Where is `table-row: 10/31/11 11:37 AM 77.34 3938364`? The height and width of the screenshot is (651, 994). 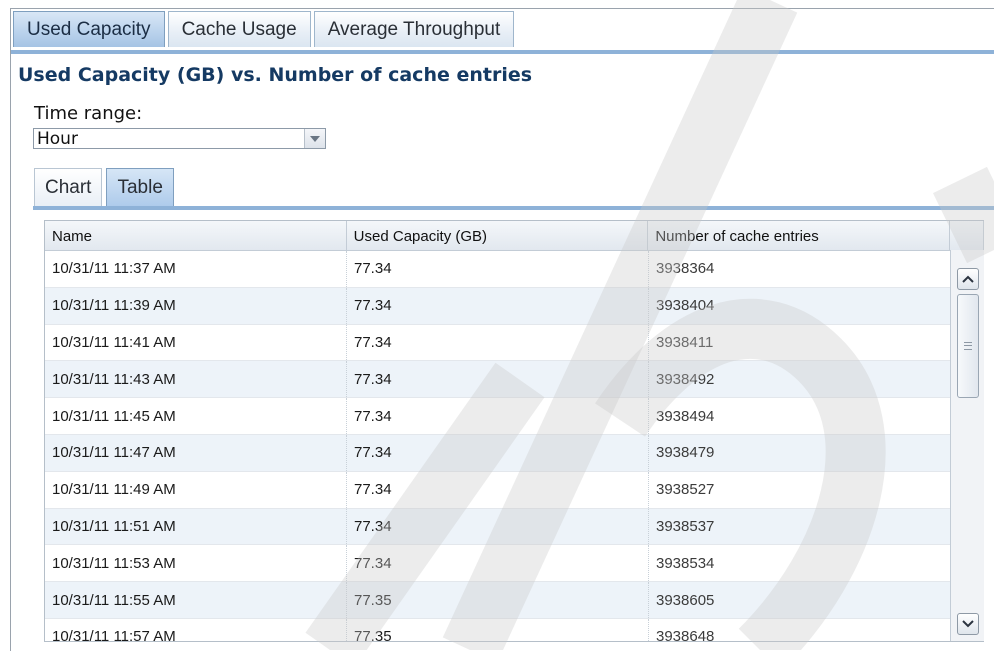 table-row: 10/31/11 11:37 AM 77.34 3938364 is located at coordinates (514, 269).